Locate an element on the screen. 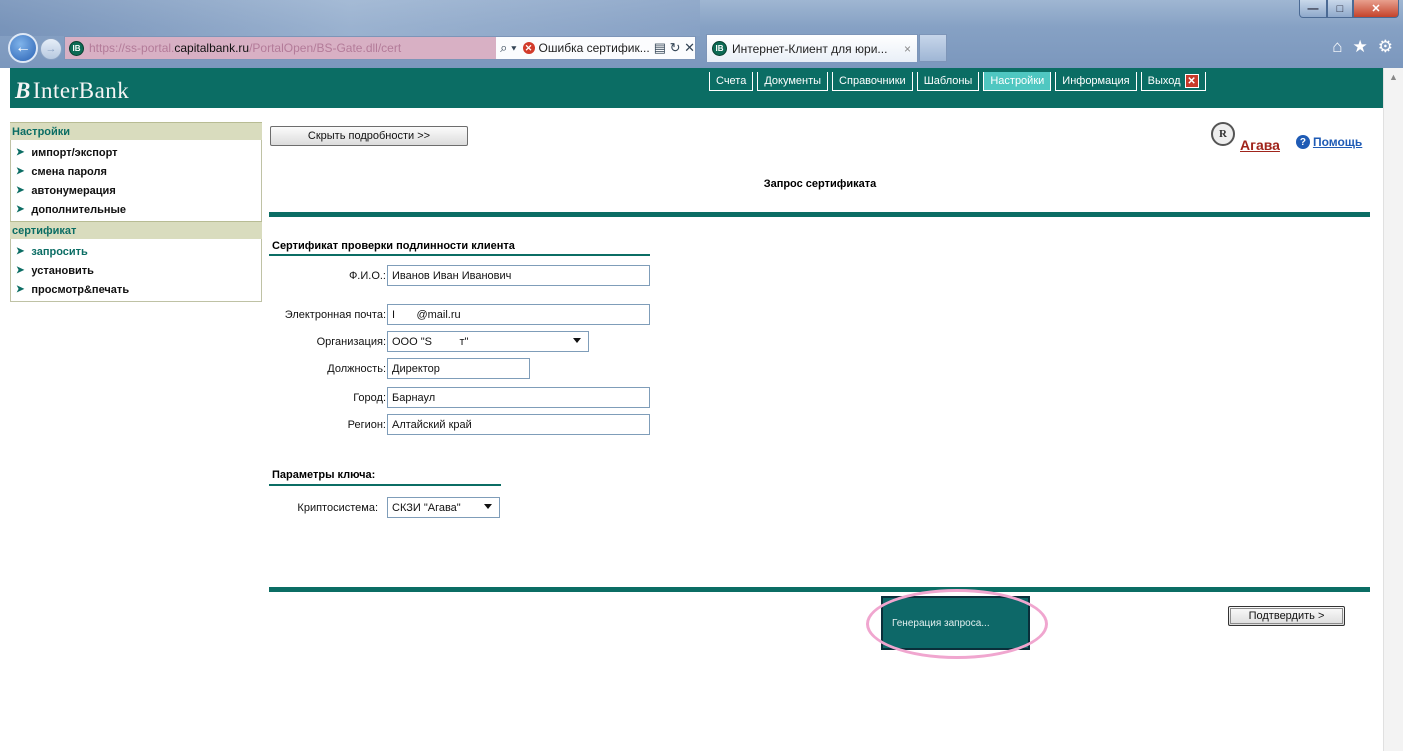  hide-details-button: Скрыть подробности >> is located at coordinates (369, 136).